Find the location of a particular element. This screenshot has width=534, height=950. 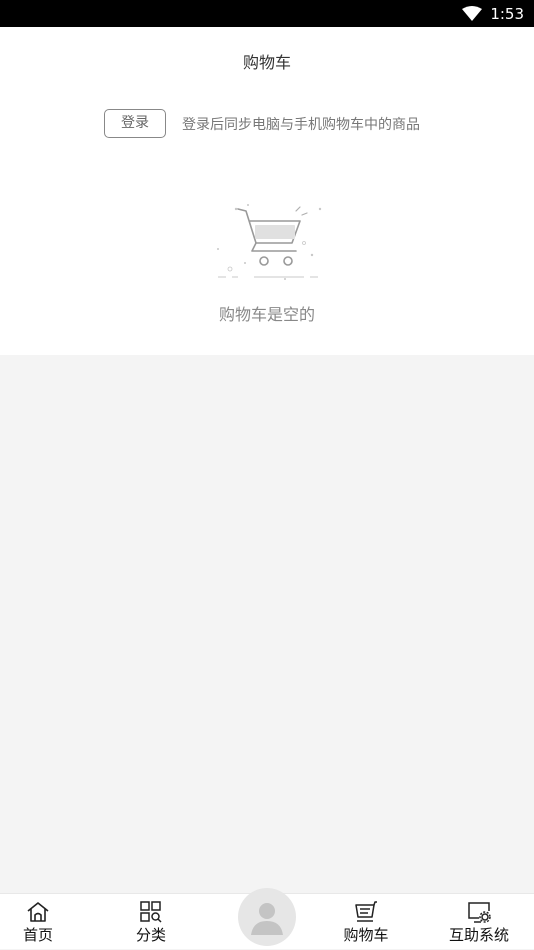

avatar-icon is located at coordinates (267, 919).